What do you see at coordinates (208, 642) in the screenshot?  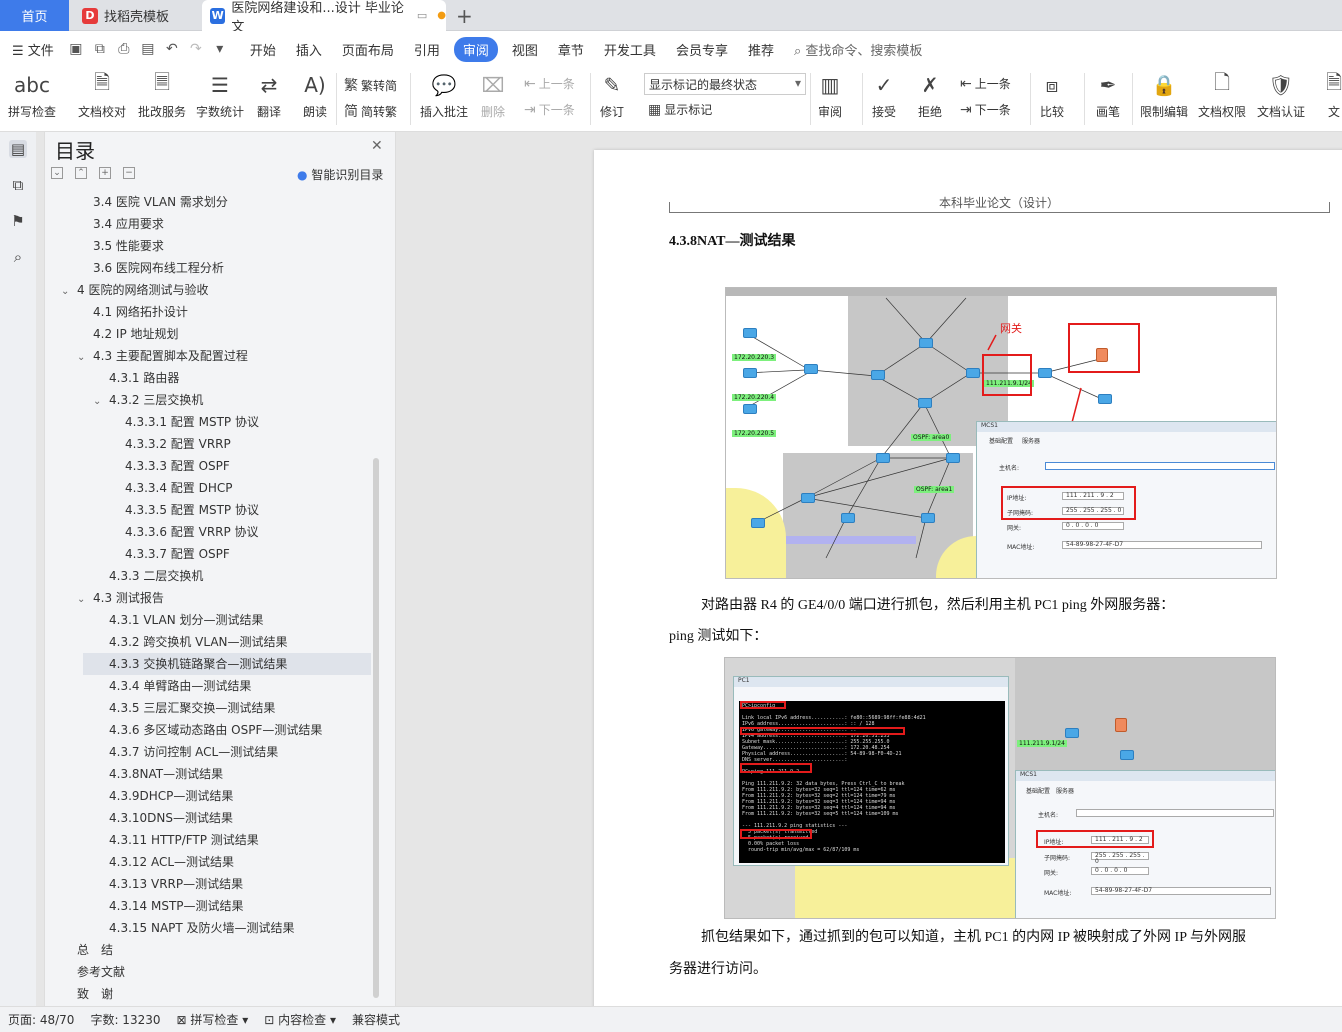 I see `toc-item: 4.3.2 跨交换机 VLAN—测试结果` at bounding box center [208, 642].